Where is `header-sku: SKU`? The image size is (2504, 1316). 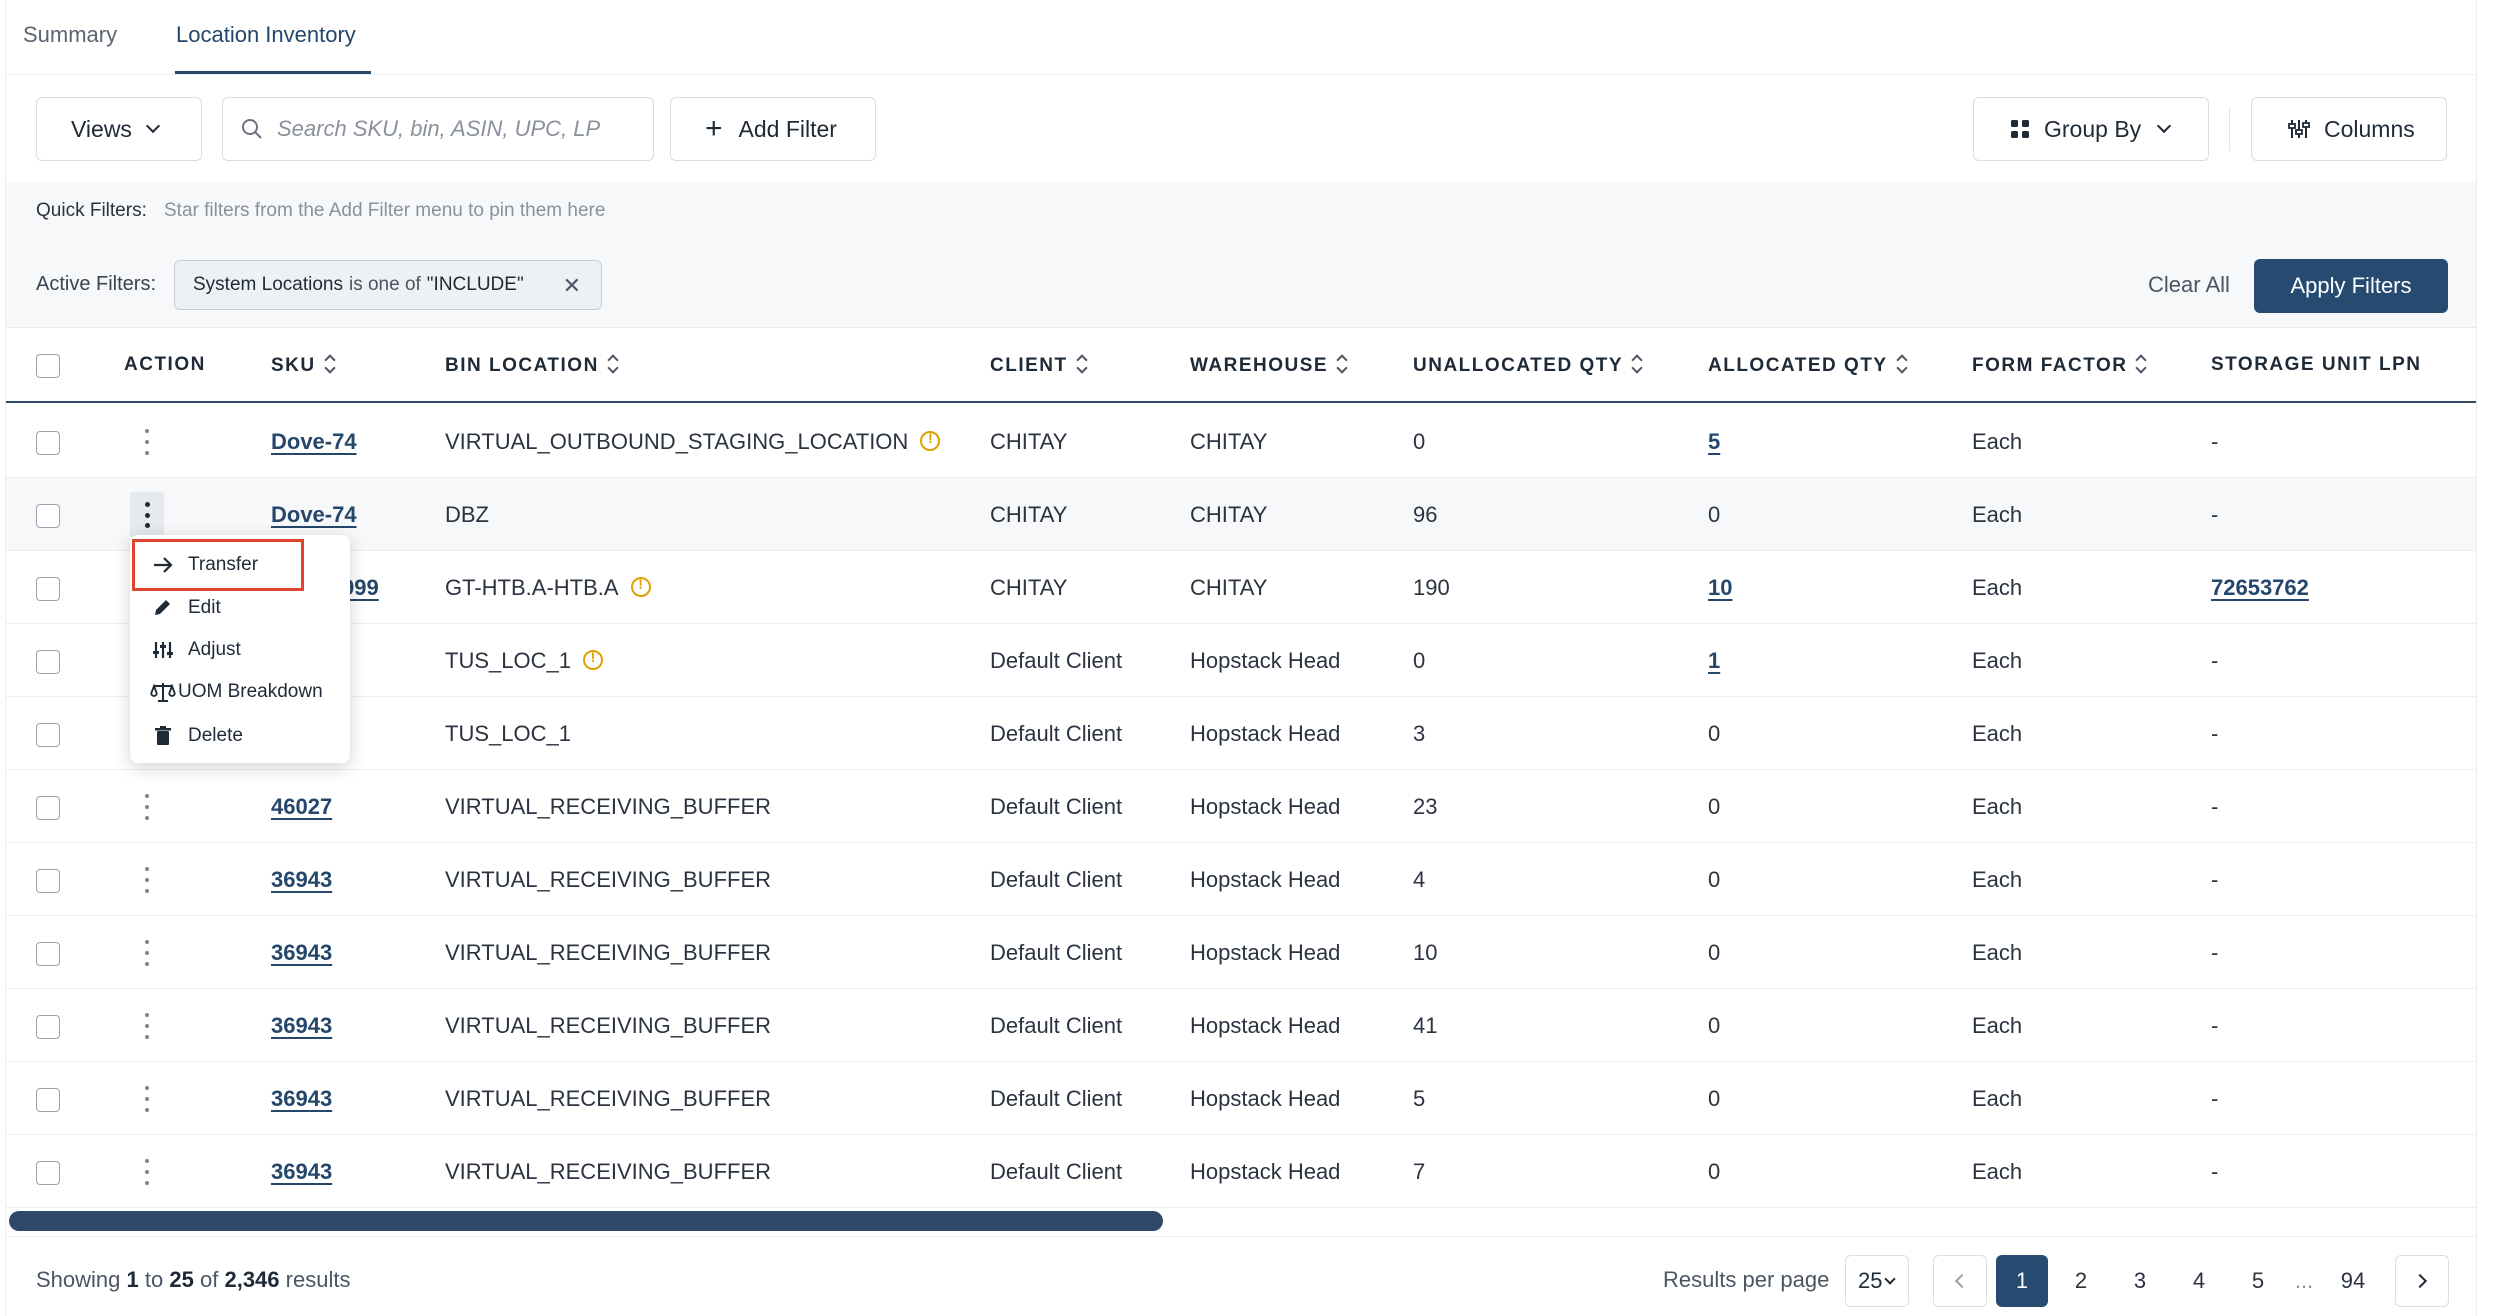 header-sku: SKU is located at coordinates (303, 365).